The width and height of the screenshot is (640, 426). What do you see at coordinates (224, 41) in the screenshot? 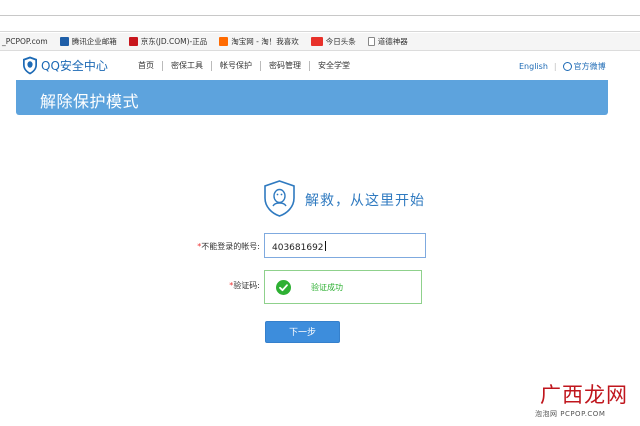
I see `taobao-icon` at bounding box center [224, 41].